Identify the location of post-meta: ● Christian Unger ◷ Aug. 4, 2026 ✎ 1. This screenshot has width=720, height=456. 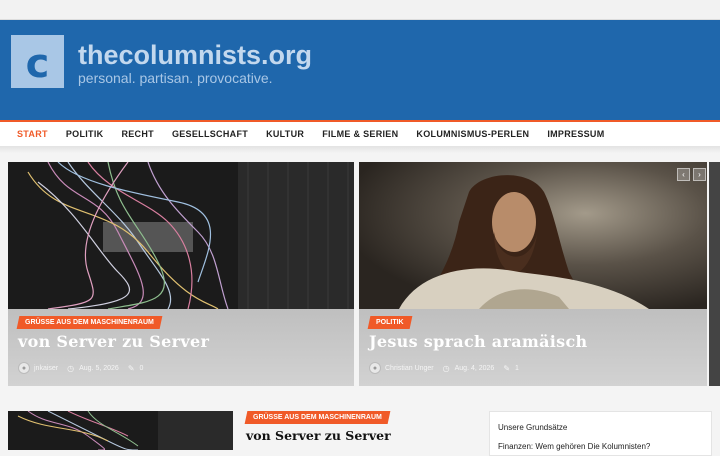
(444, 368).